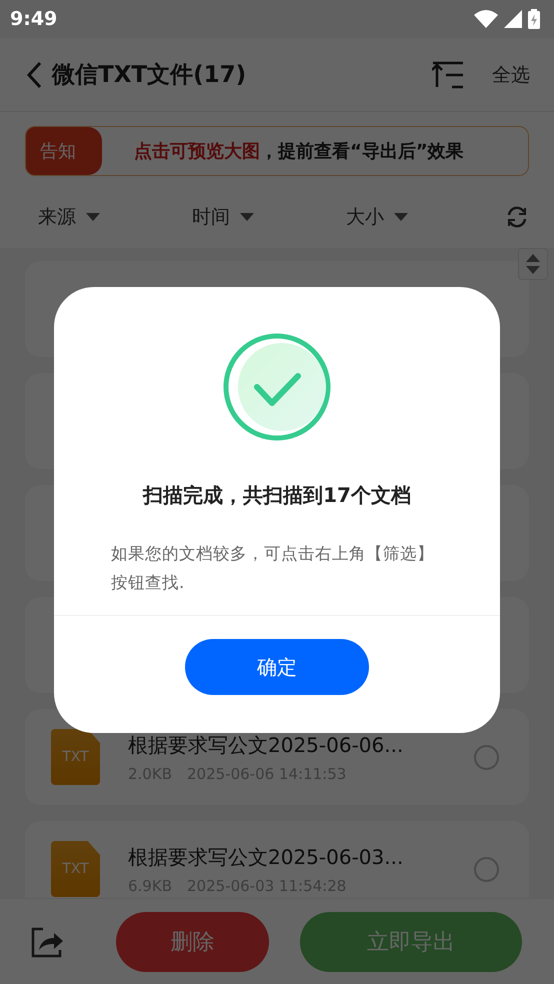 This screenshot has height=984, width=554. I want to click on notice-banner: 告知 点击可预览大图，提前查看“导出后”效果, so click(277, 151).